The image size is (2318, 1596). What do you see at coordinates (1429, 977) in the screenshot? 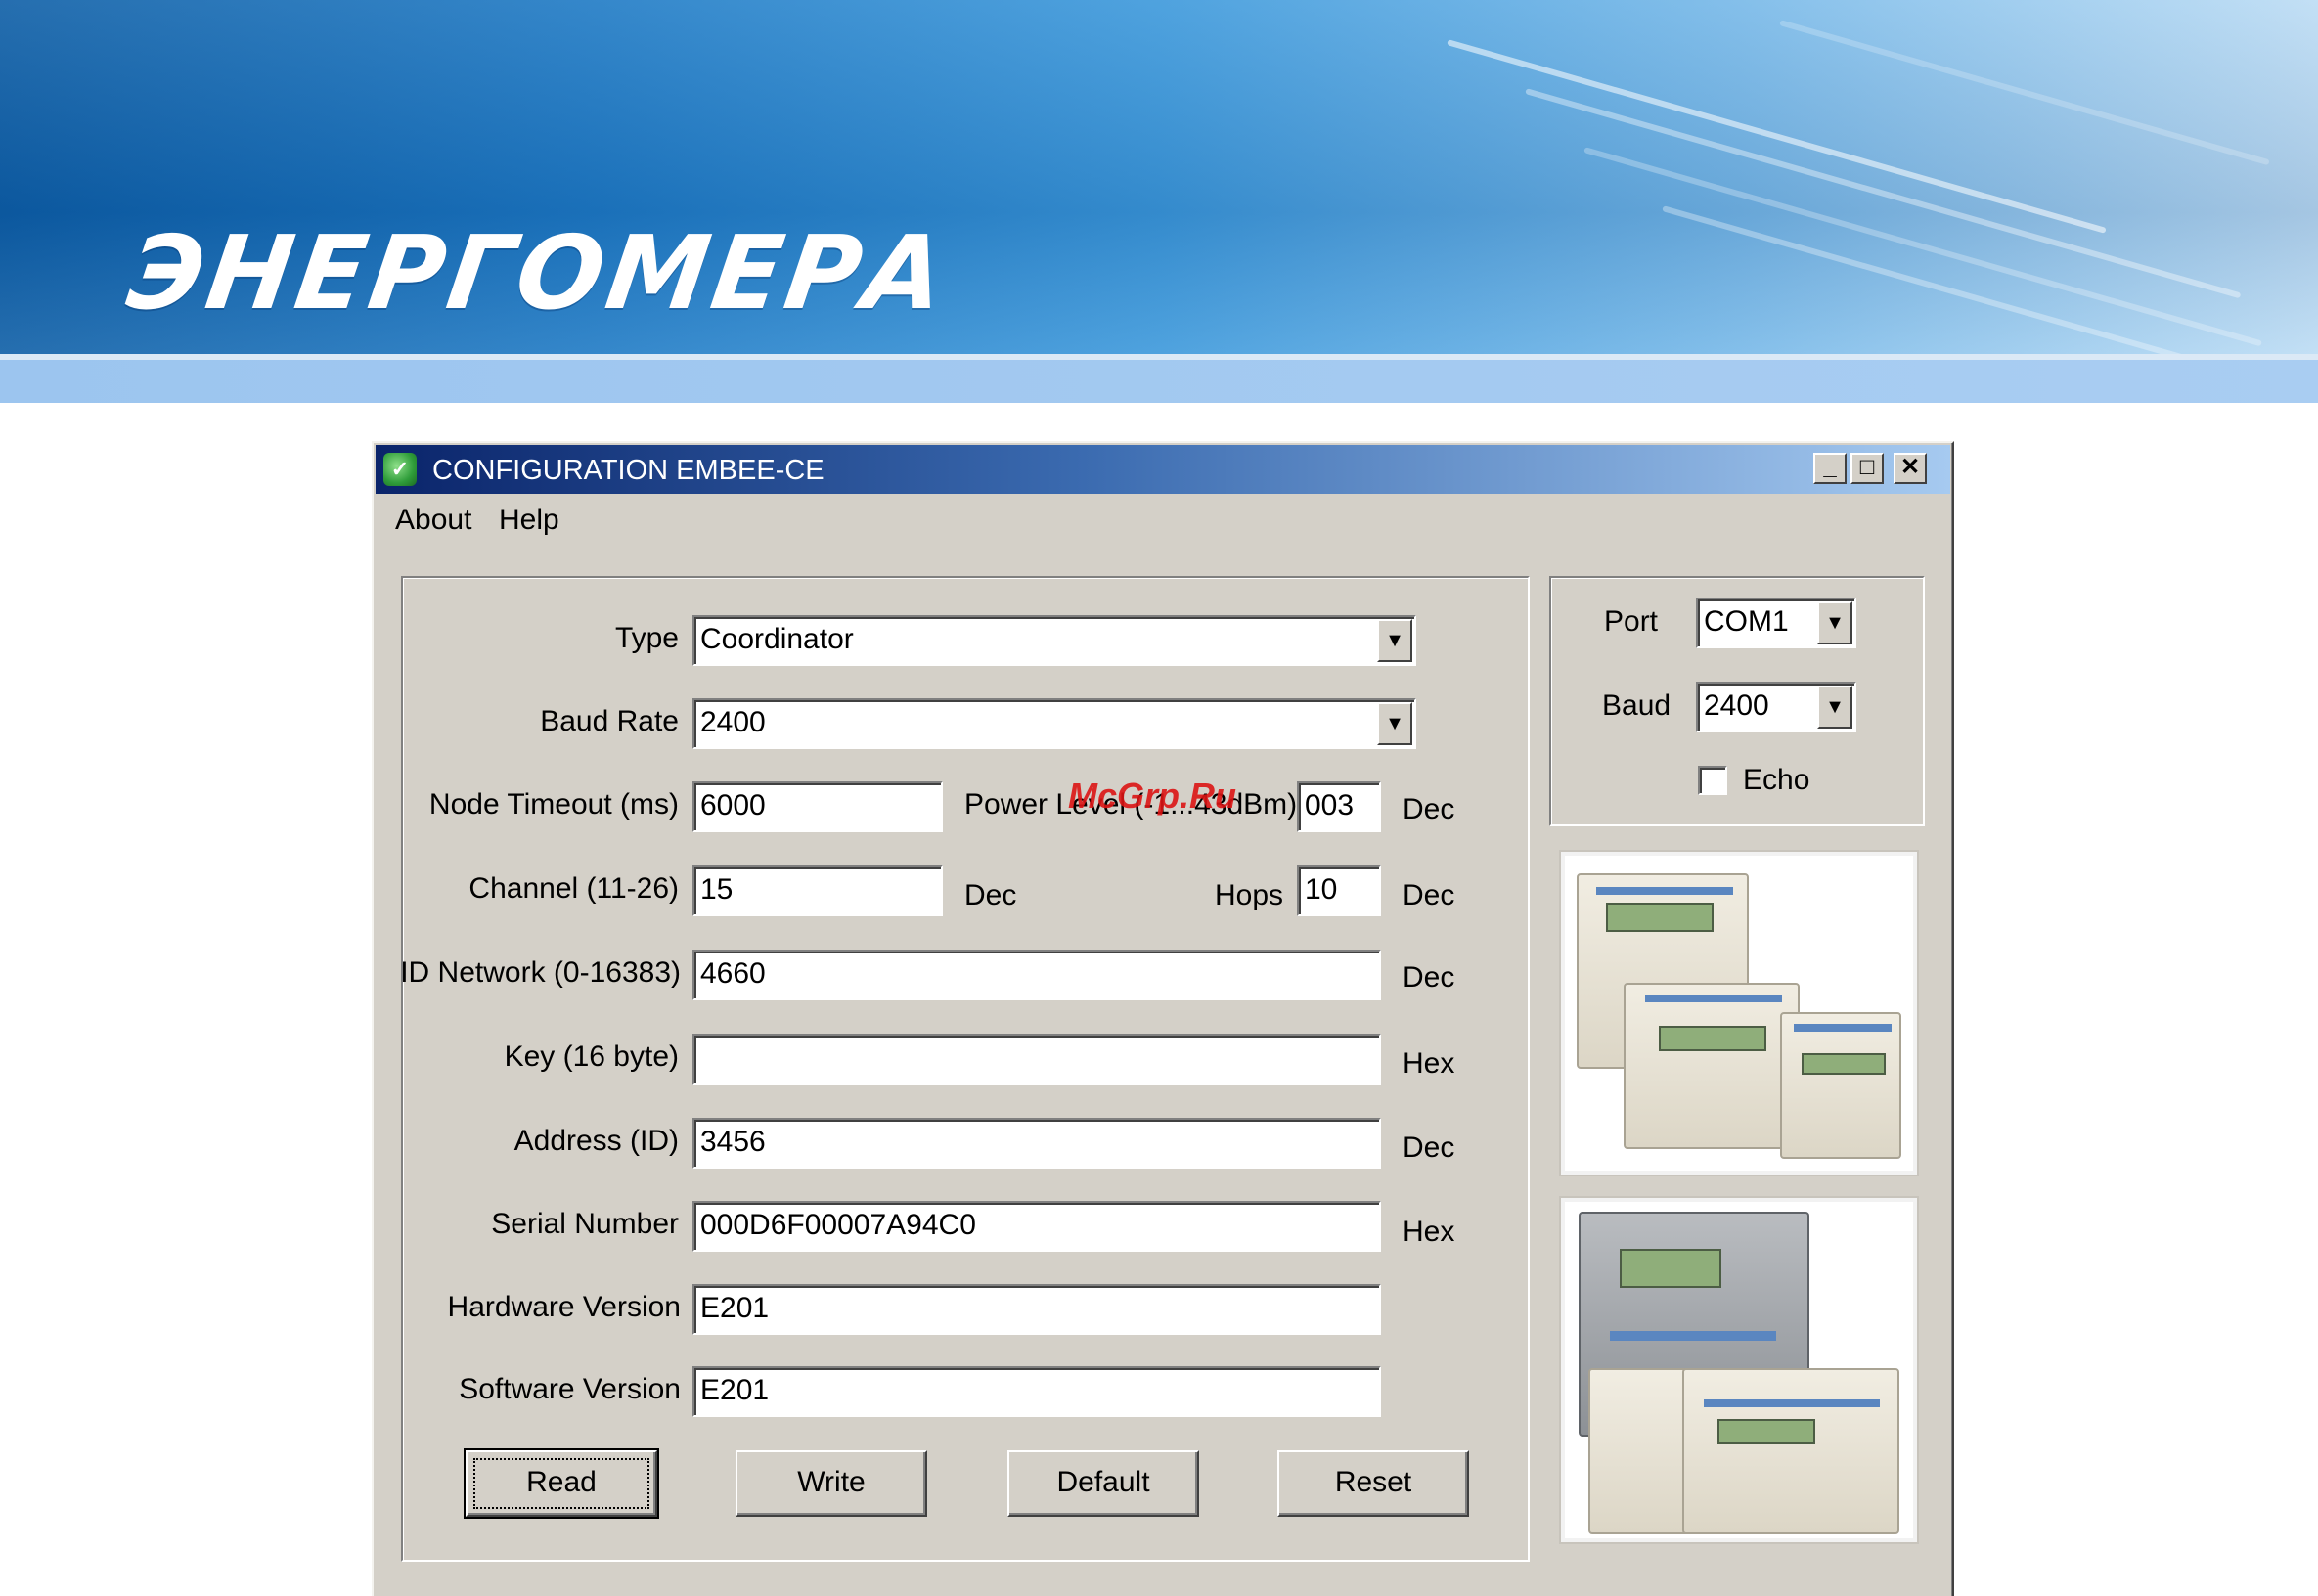
I see `id-network-unit: Dec` at bounding box center [1429, 977].